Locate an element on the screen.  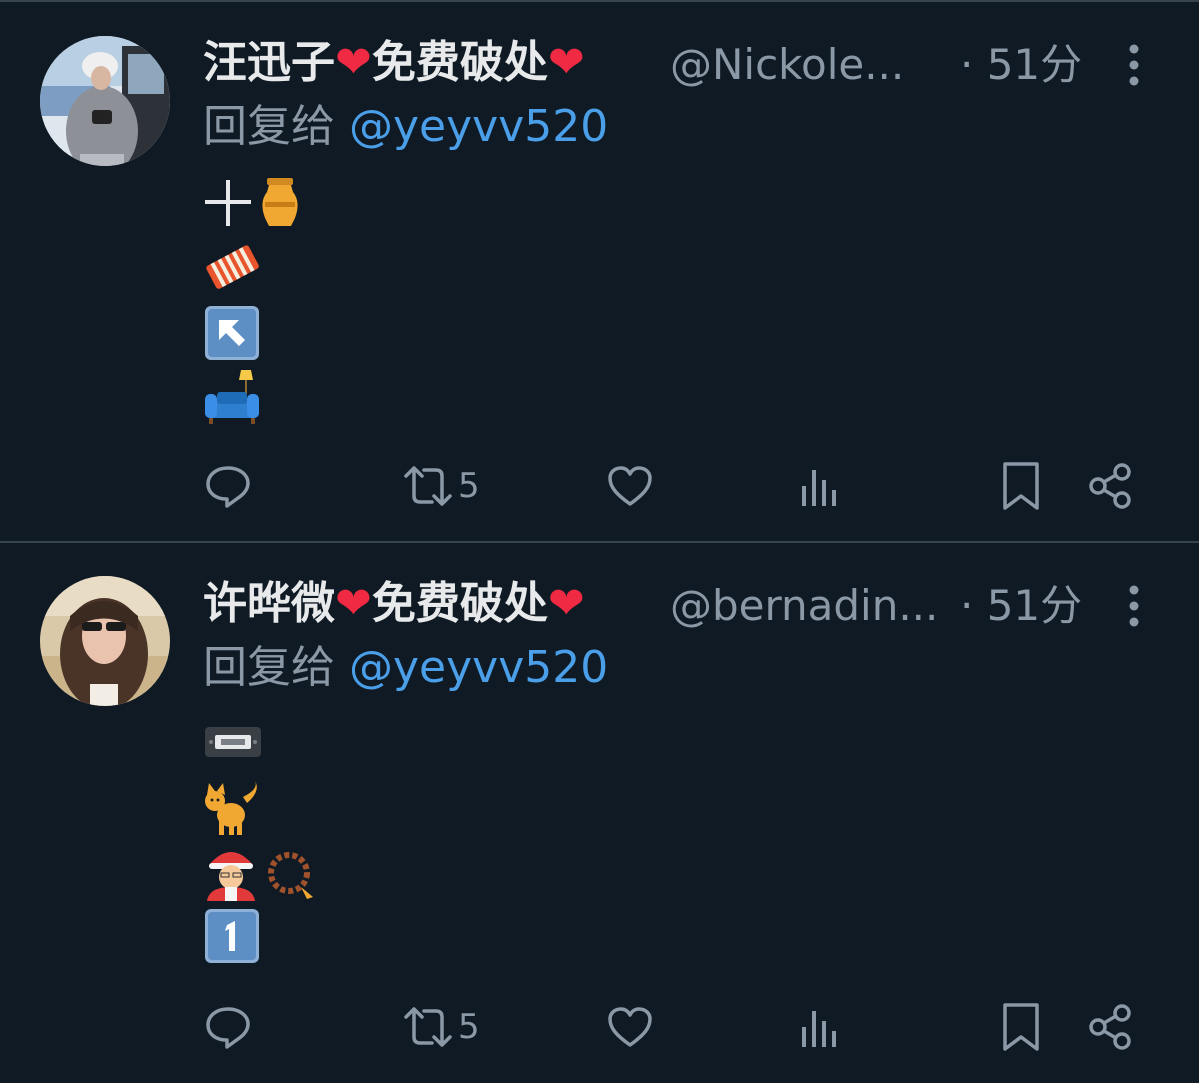
prayer-beads-icon is located at coordinates (290, 875).